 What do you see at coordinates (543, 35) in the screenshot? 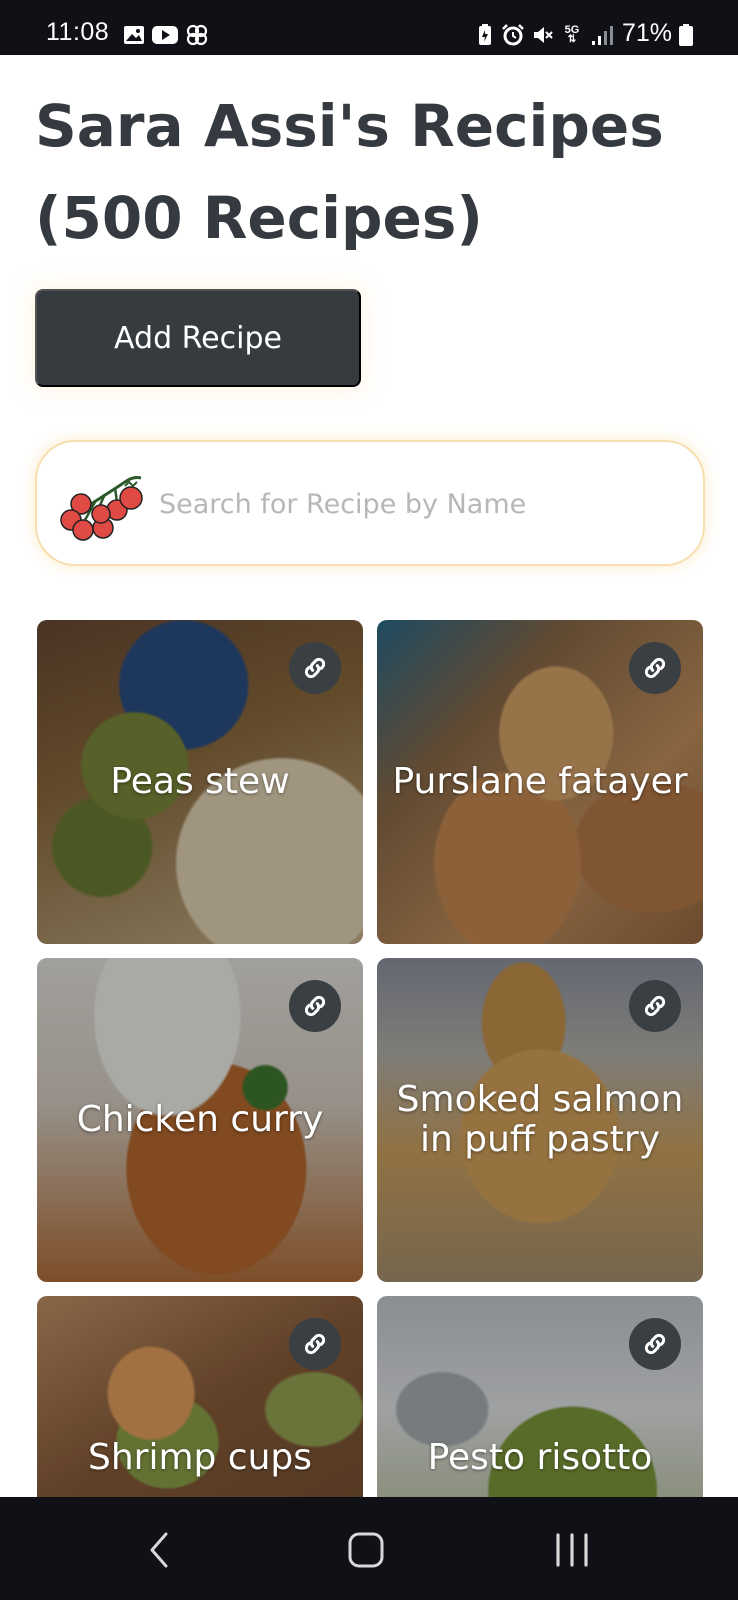
I see `mute-icon` at bounding box center [543, 35].